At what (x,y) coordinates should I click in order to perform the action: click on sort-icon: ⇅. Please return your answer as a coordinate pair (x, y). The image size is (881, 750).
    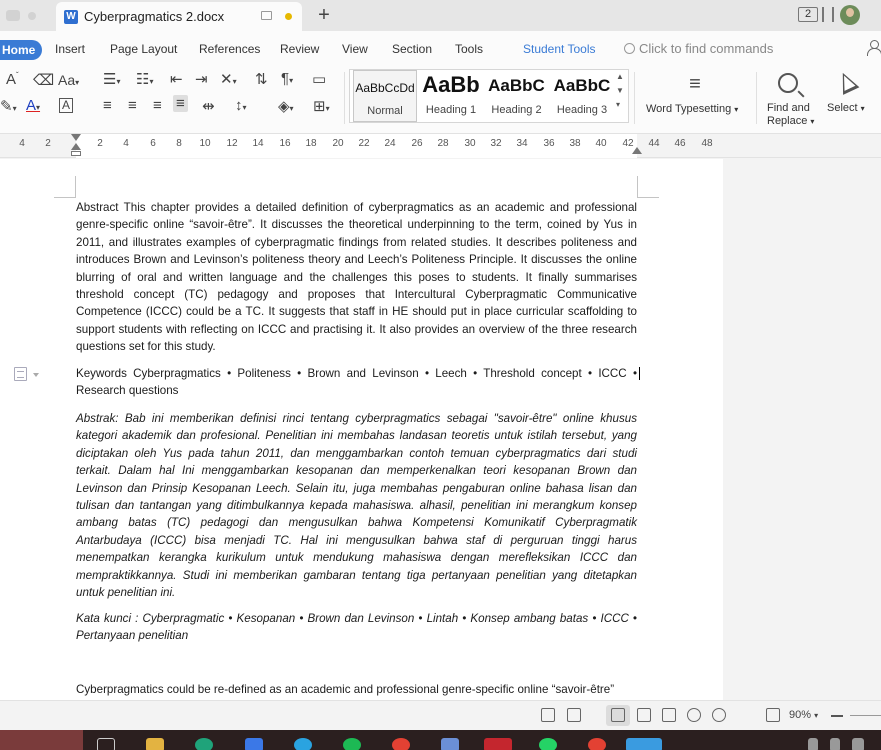
    Looking at the image, I should click on (261, 79).